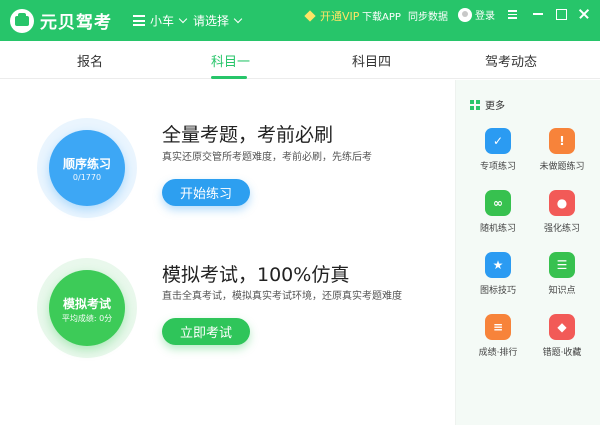 The image size is (600, 425). What do you see at coordinates (497, 229) in the screenshot?
I see `tool-label: 随机练习` at bounding box center [497, 229].